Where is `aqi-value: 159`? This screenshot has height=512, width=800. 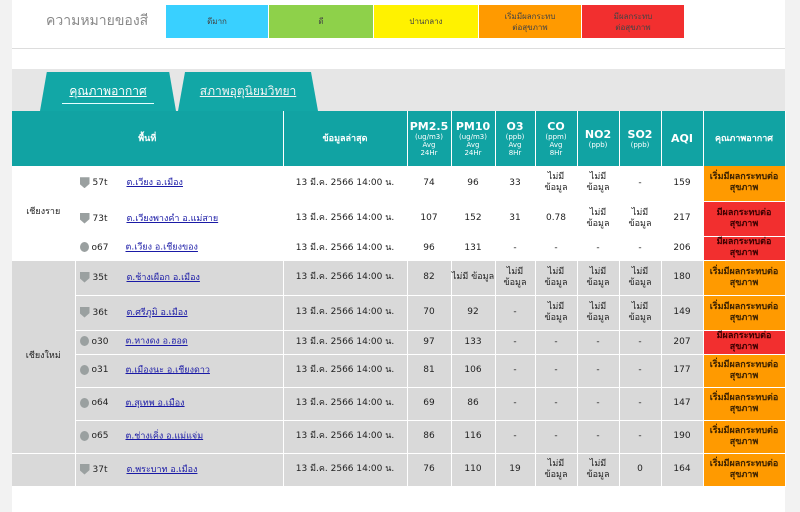
aqi-value: 159 is located at coordinates (682, 184).